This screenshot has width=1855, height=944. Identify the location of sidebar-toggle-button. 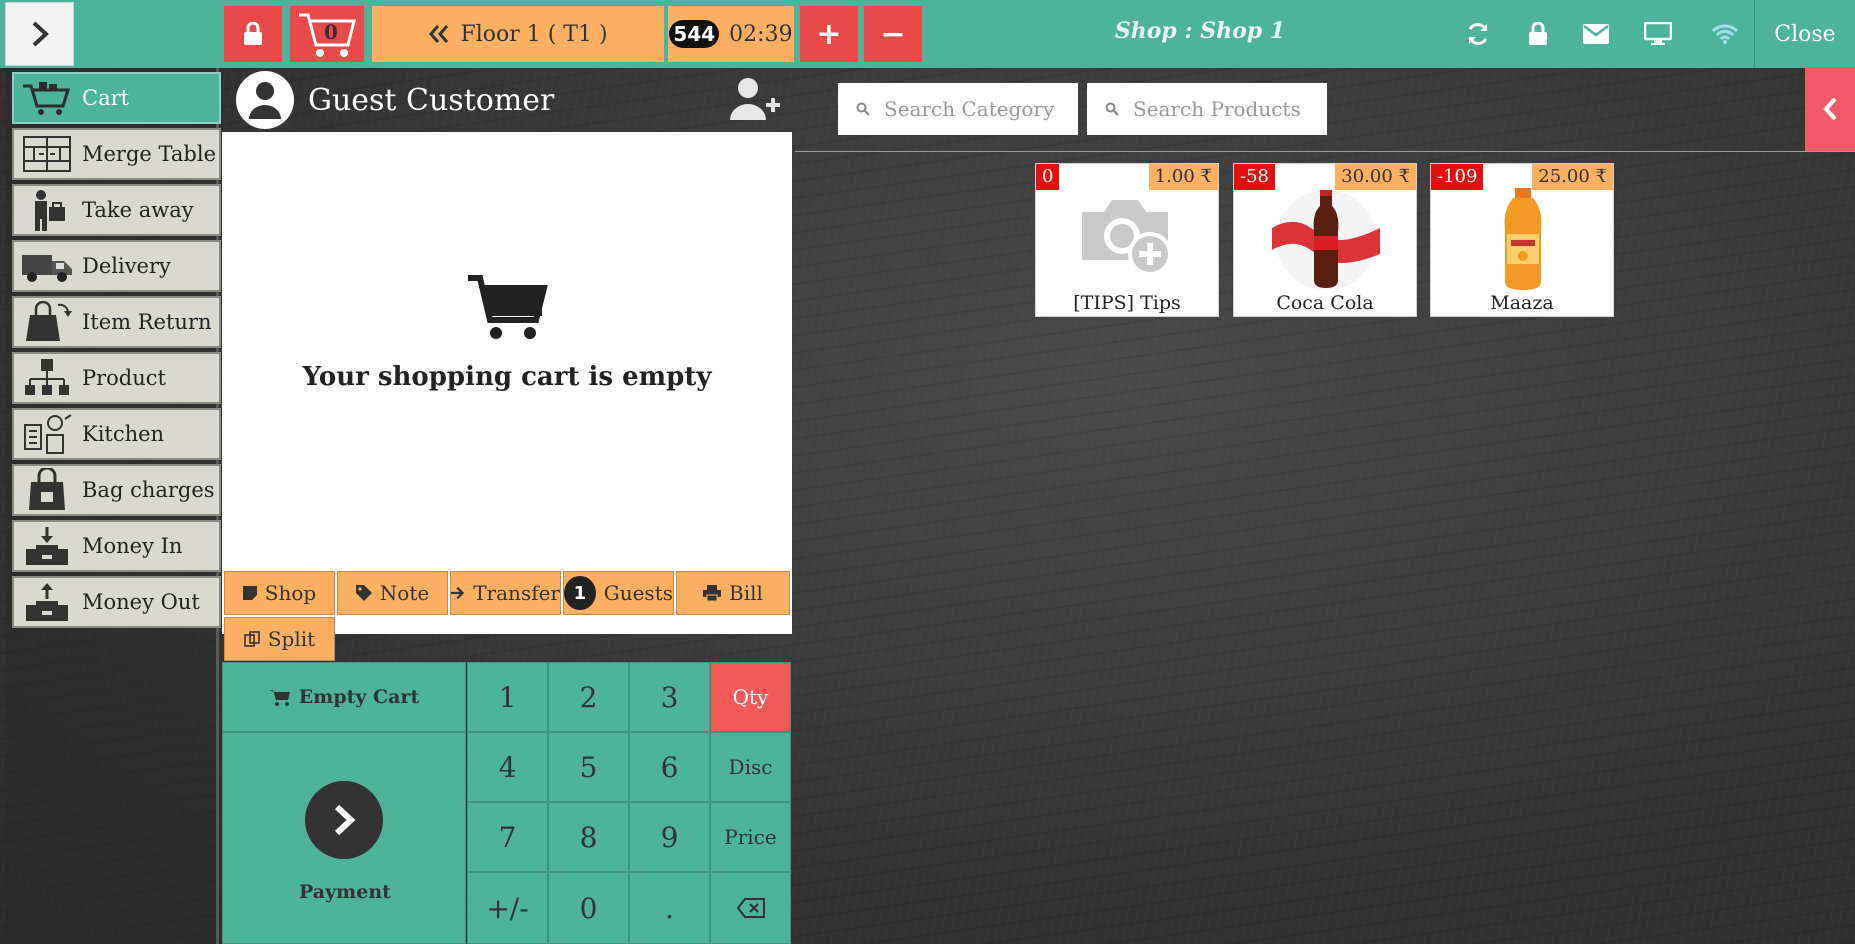
(39, 34).